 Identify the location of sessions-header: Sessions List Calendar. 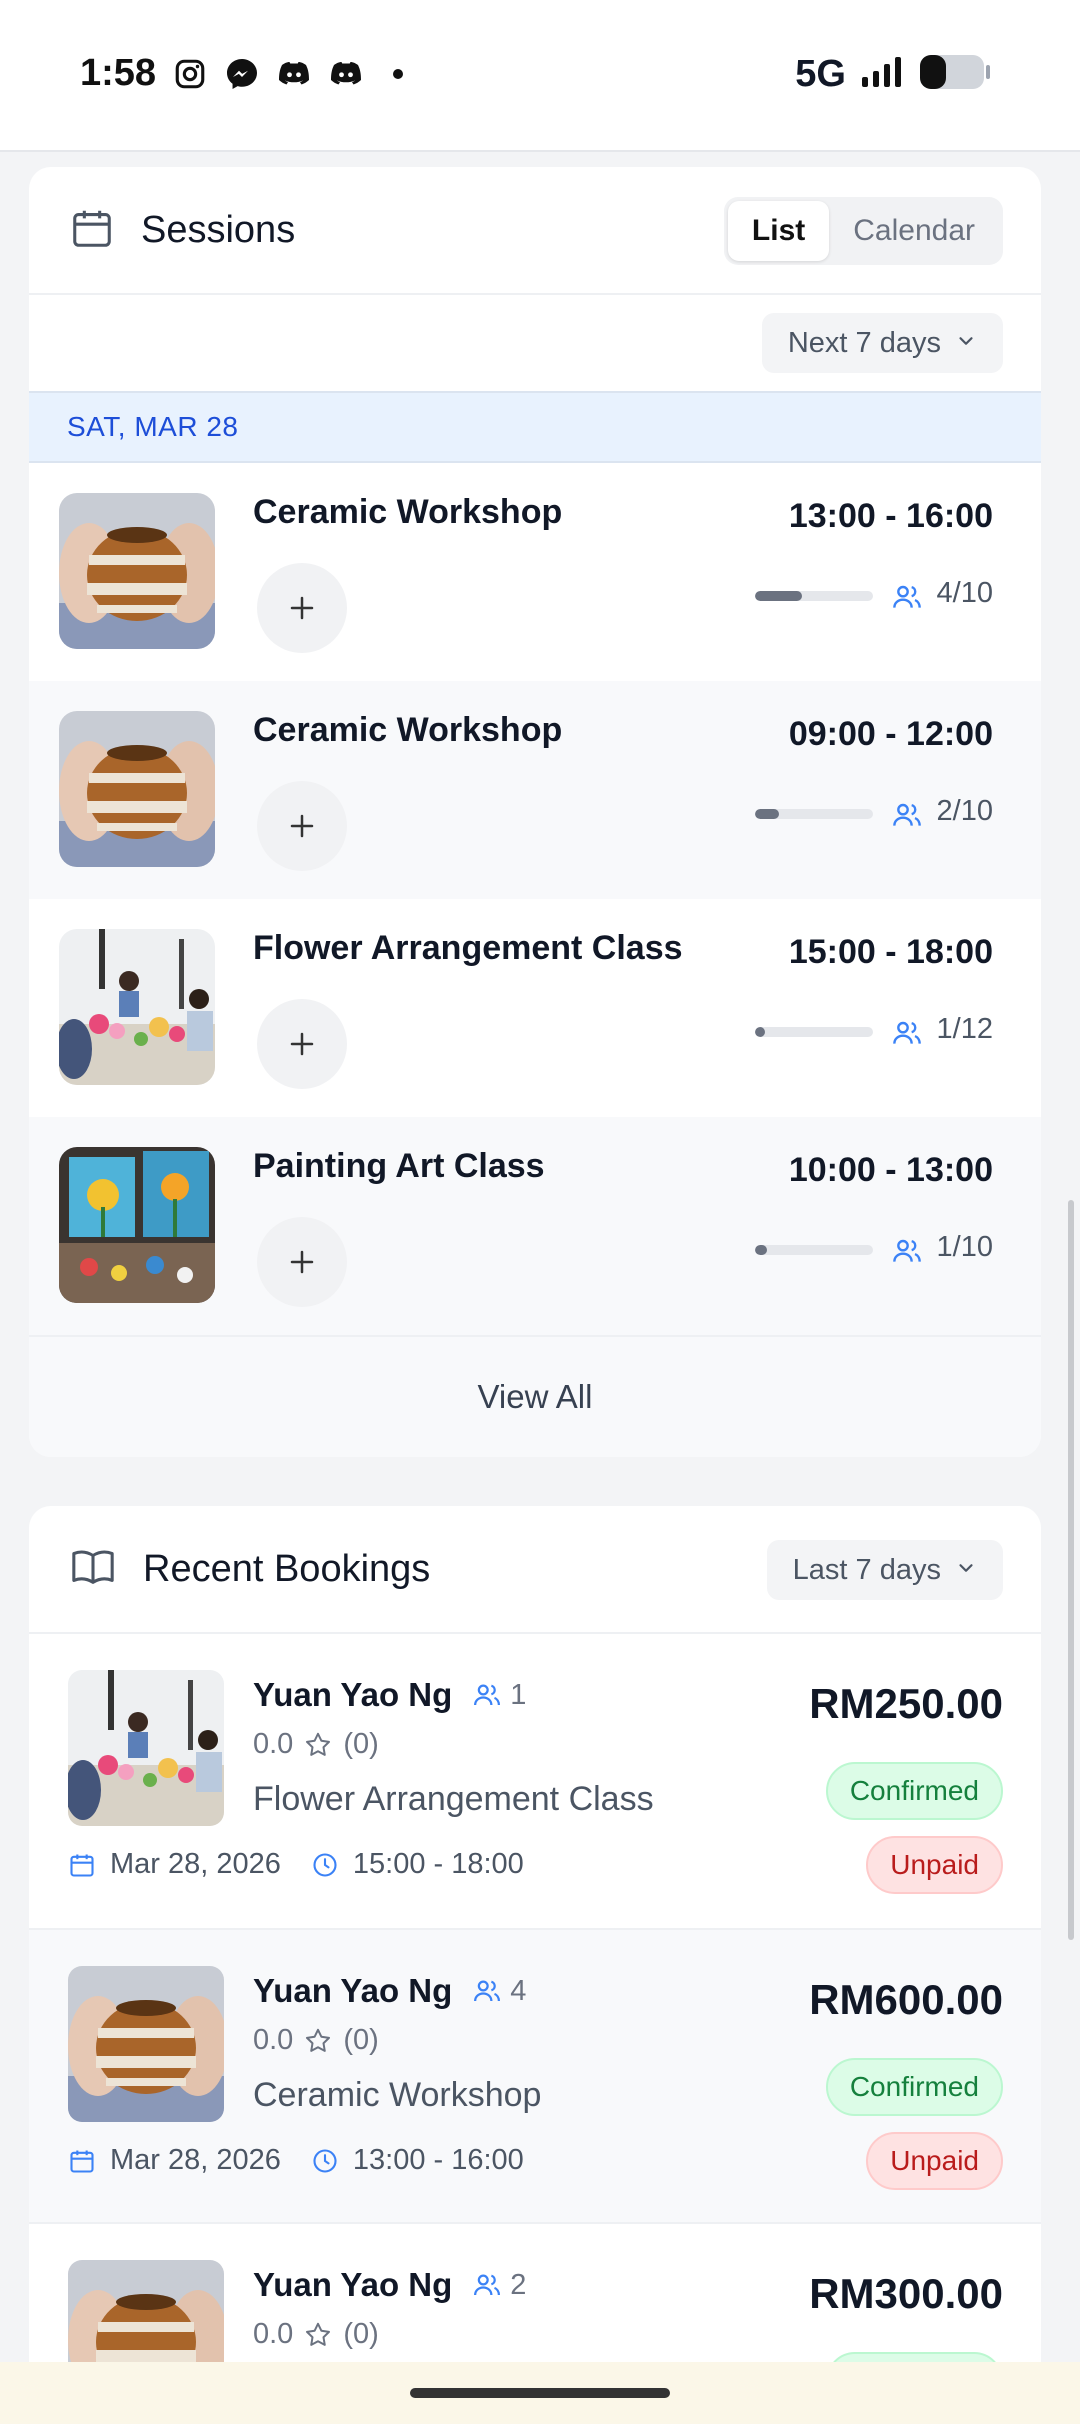
(535, 231).